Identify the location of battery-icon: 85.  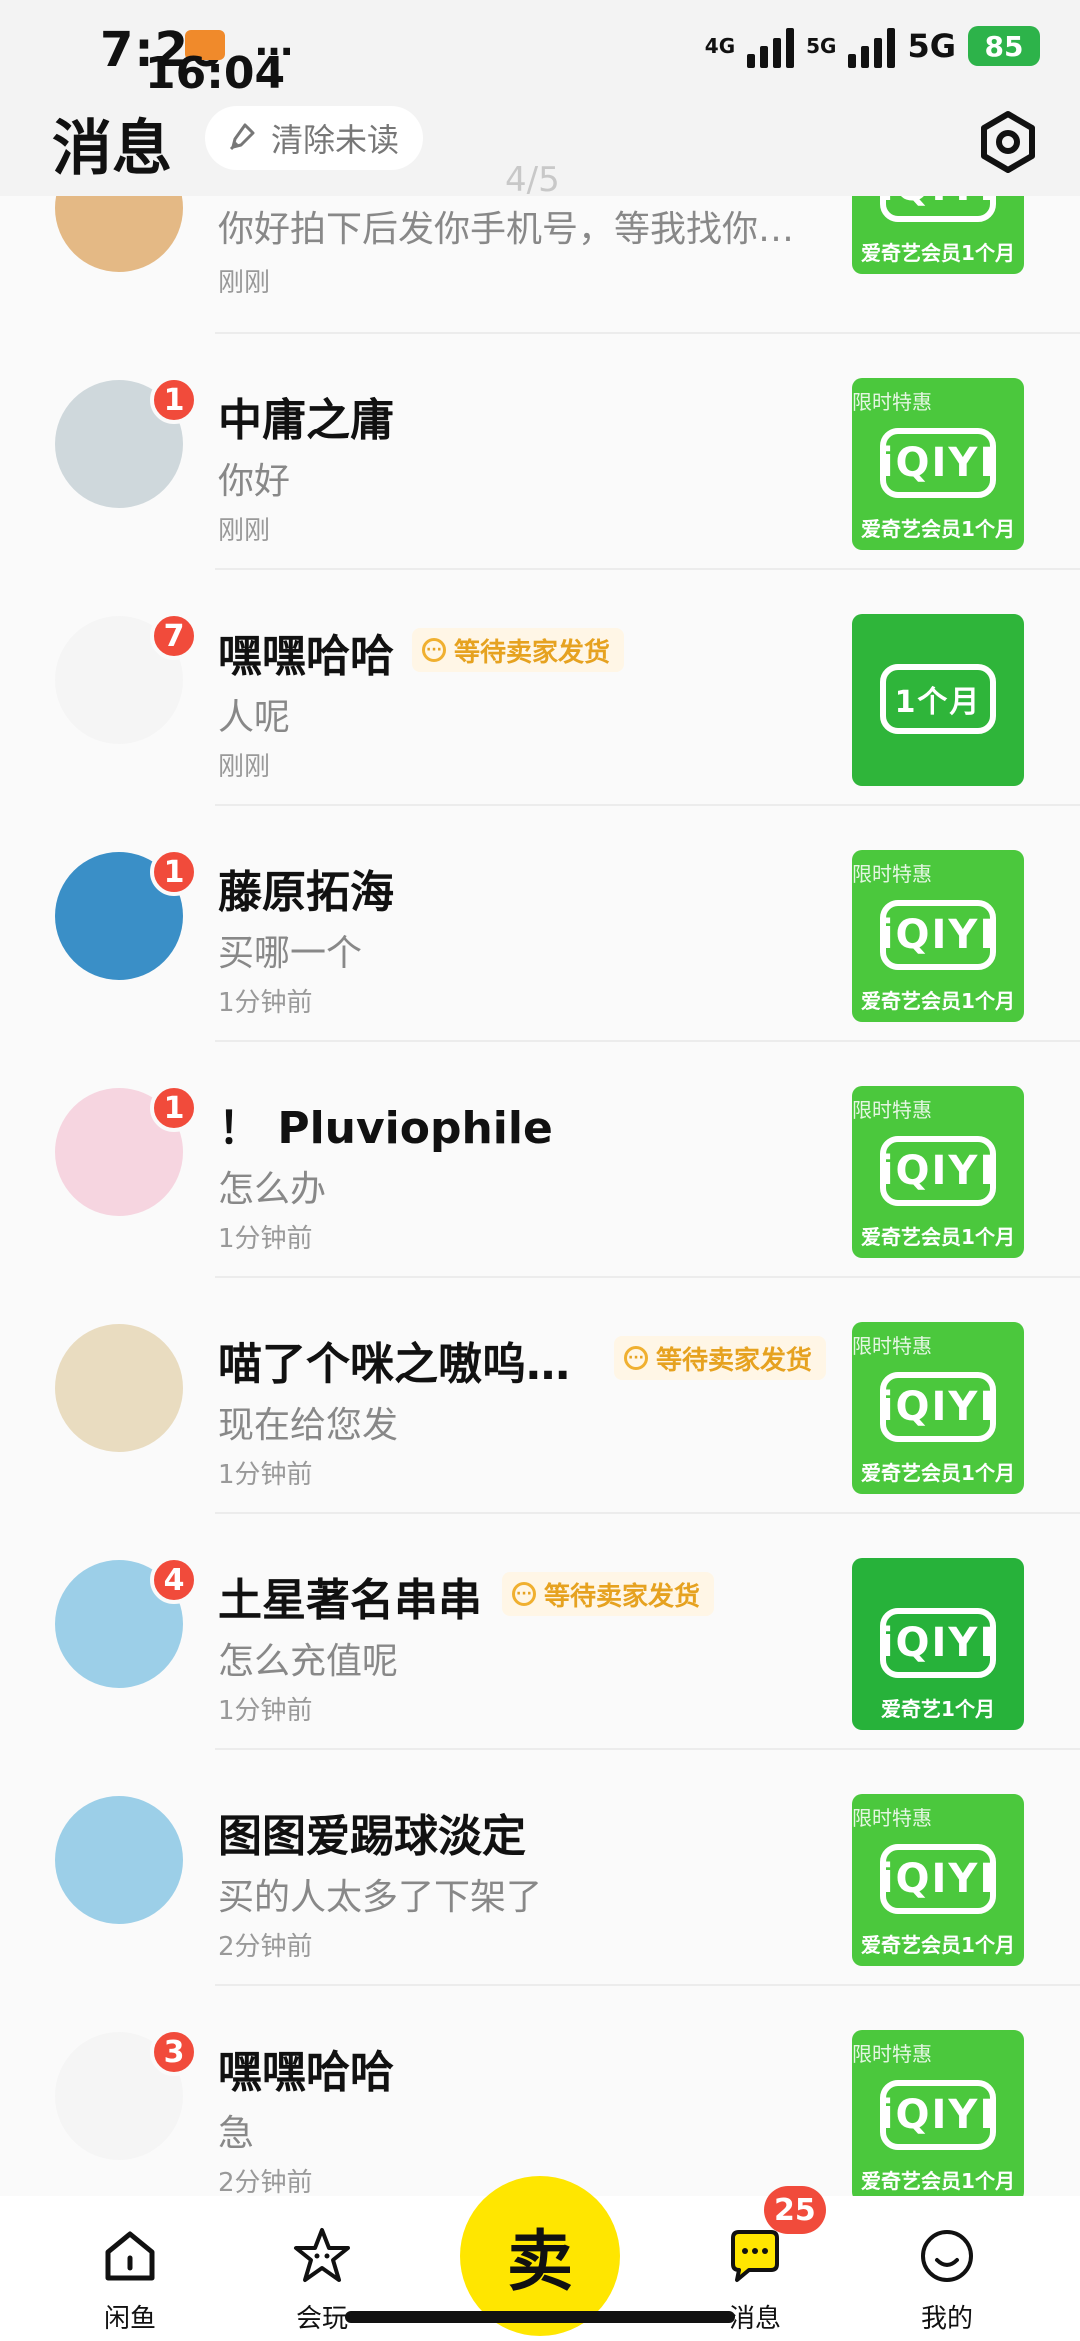
(1004, 46).